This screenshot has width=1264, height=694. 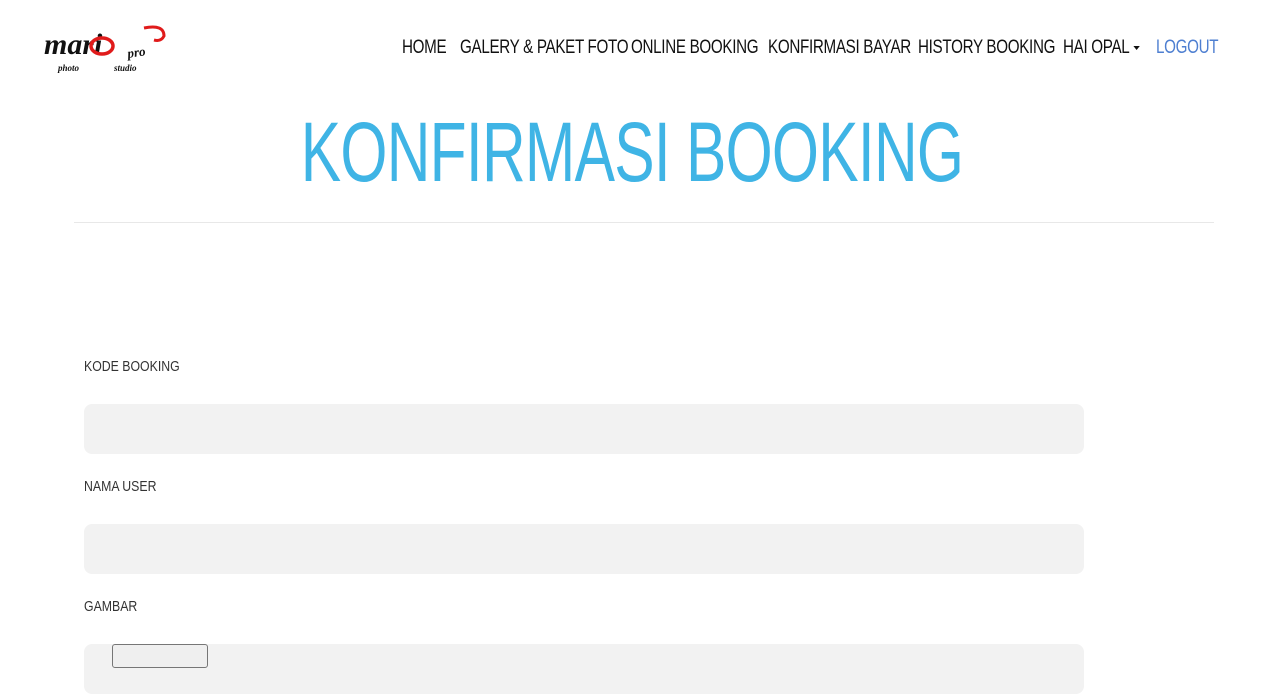 I want to click on nav-link-online-booking: ONLINE BOOKING, so click(x=695, y=48).